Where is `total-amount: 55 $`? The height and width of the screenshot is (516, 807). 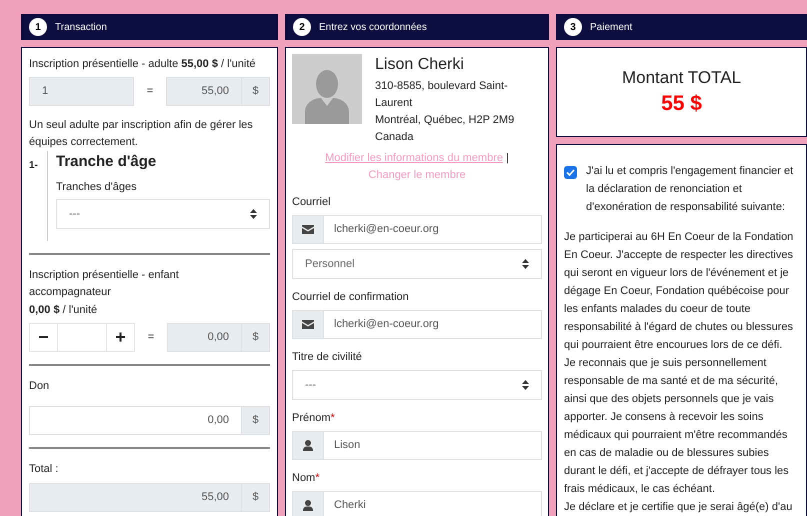 total-amount: 55 $ is located at coordinates (681, 104).